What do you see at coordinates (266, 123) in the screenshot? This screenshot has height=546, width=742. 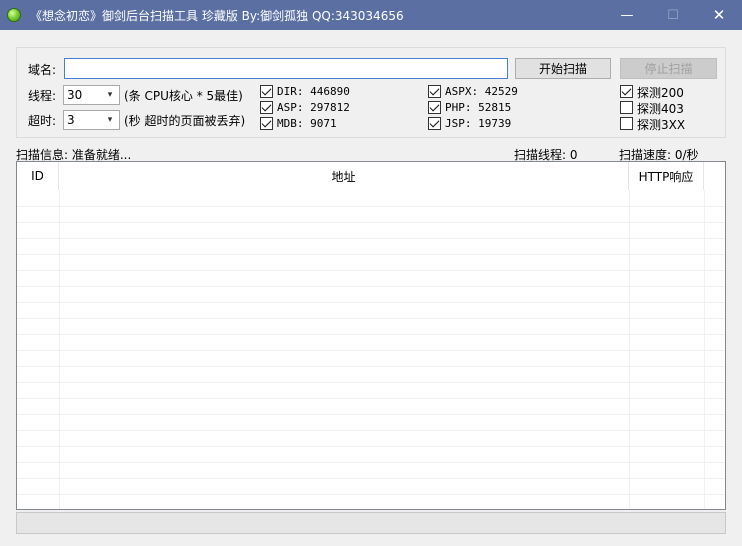 I see `checkbox-mdb` at bounding box center [266, 123].